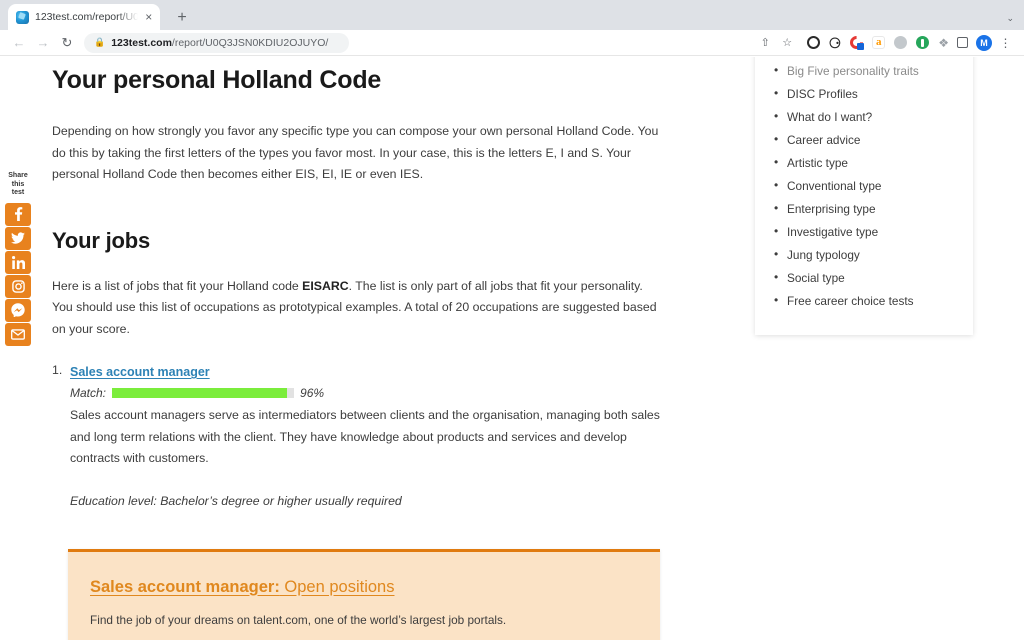  Describe the element at coordinates (22, 17) in the screenshot. I see `site-favicon` at that location.